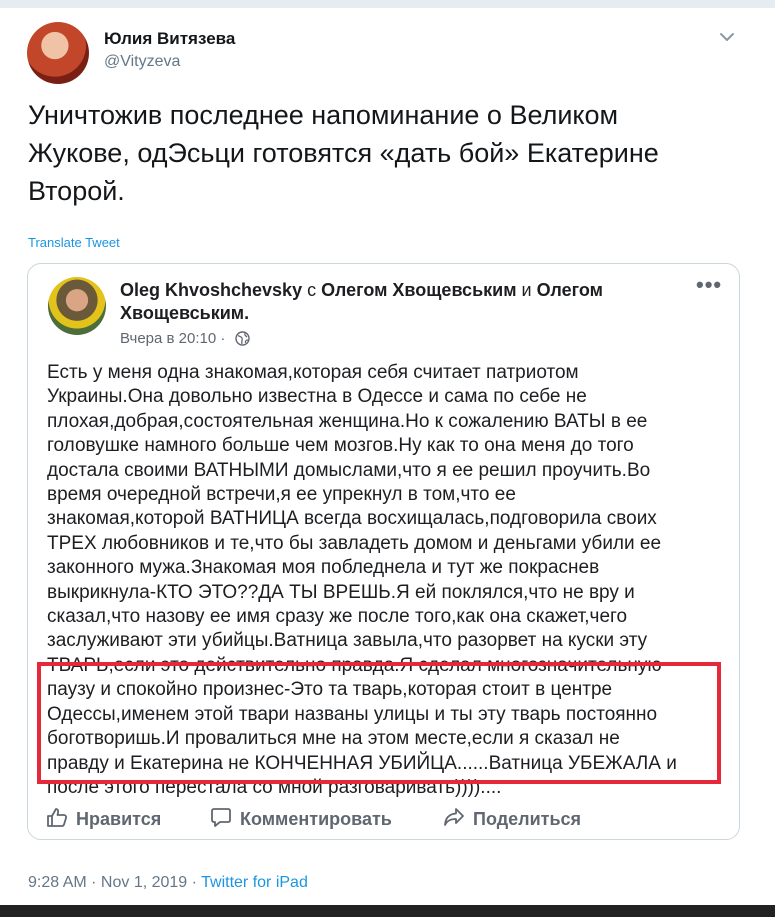  What do you see at coordinates (387, 4) in the screenshot?
I see `top-divider` at bounding box center [387, 4].